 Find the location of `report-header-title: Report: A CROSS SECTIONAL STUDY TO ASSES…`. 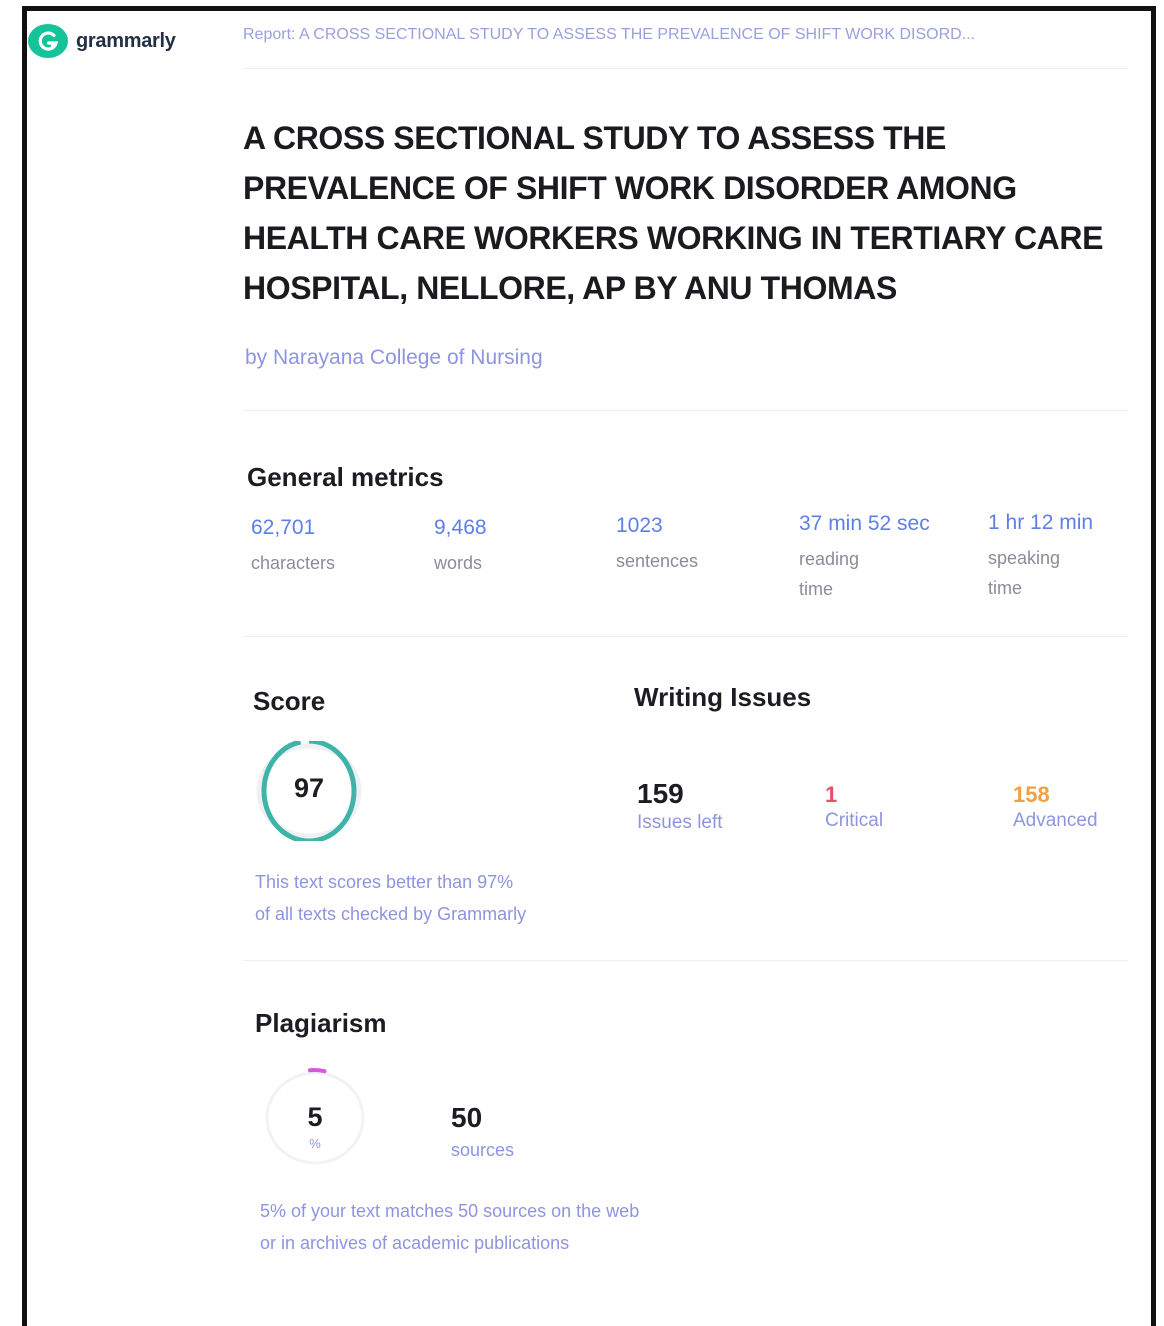

report-header-title: Report: A CROSS SECTIONAL STUDY TO ASSES… is located at coordinates (609, 34).